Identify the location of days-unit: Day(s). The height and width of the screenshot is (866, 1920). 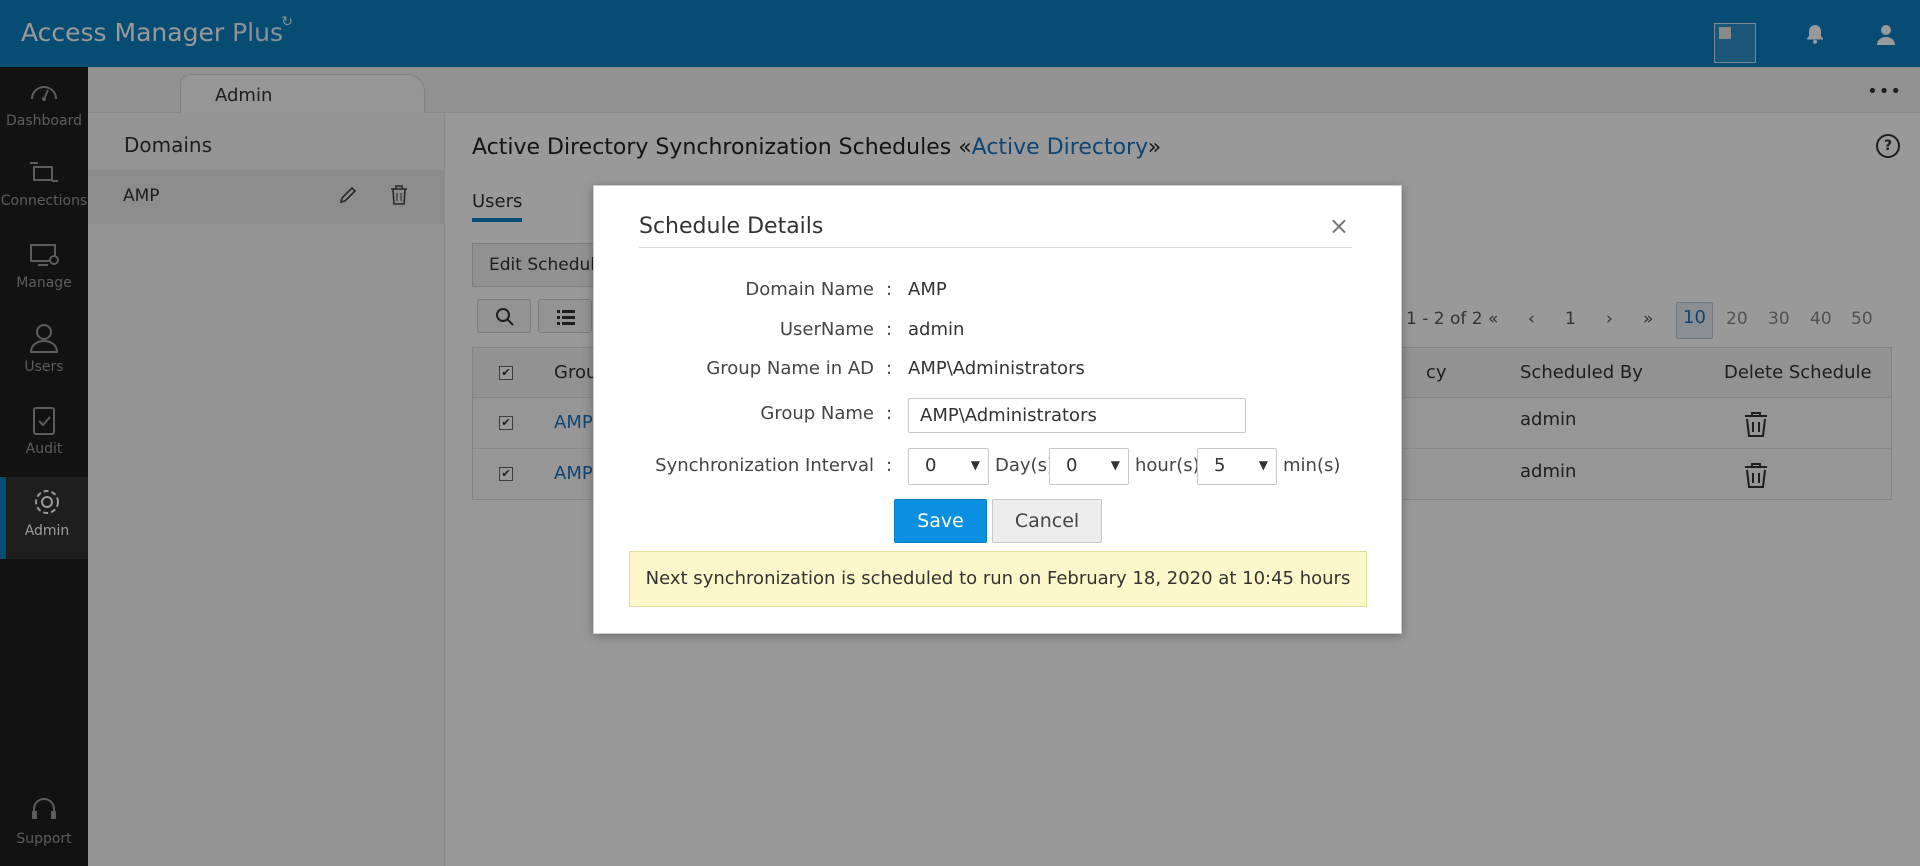
(1024, 465).